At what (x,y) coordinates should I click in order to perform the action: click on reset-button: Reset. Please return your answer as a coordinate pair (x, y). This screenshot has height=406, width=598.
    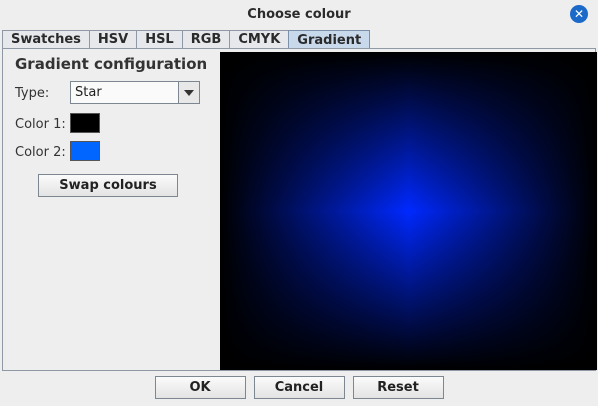
    Looking at the image, I should click on (398, 387).